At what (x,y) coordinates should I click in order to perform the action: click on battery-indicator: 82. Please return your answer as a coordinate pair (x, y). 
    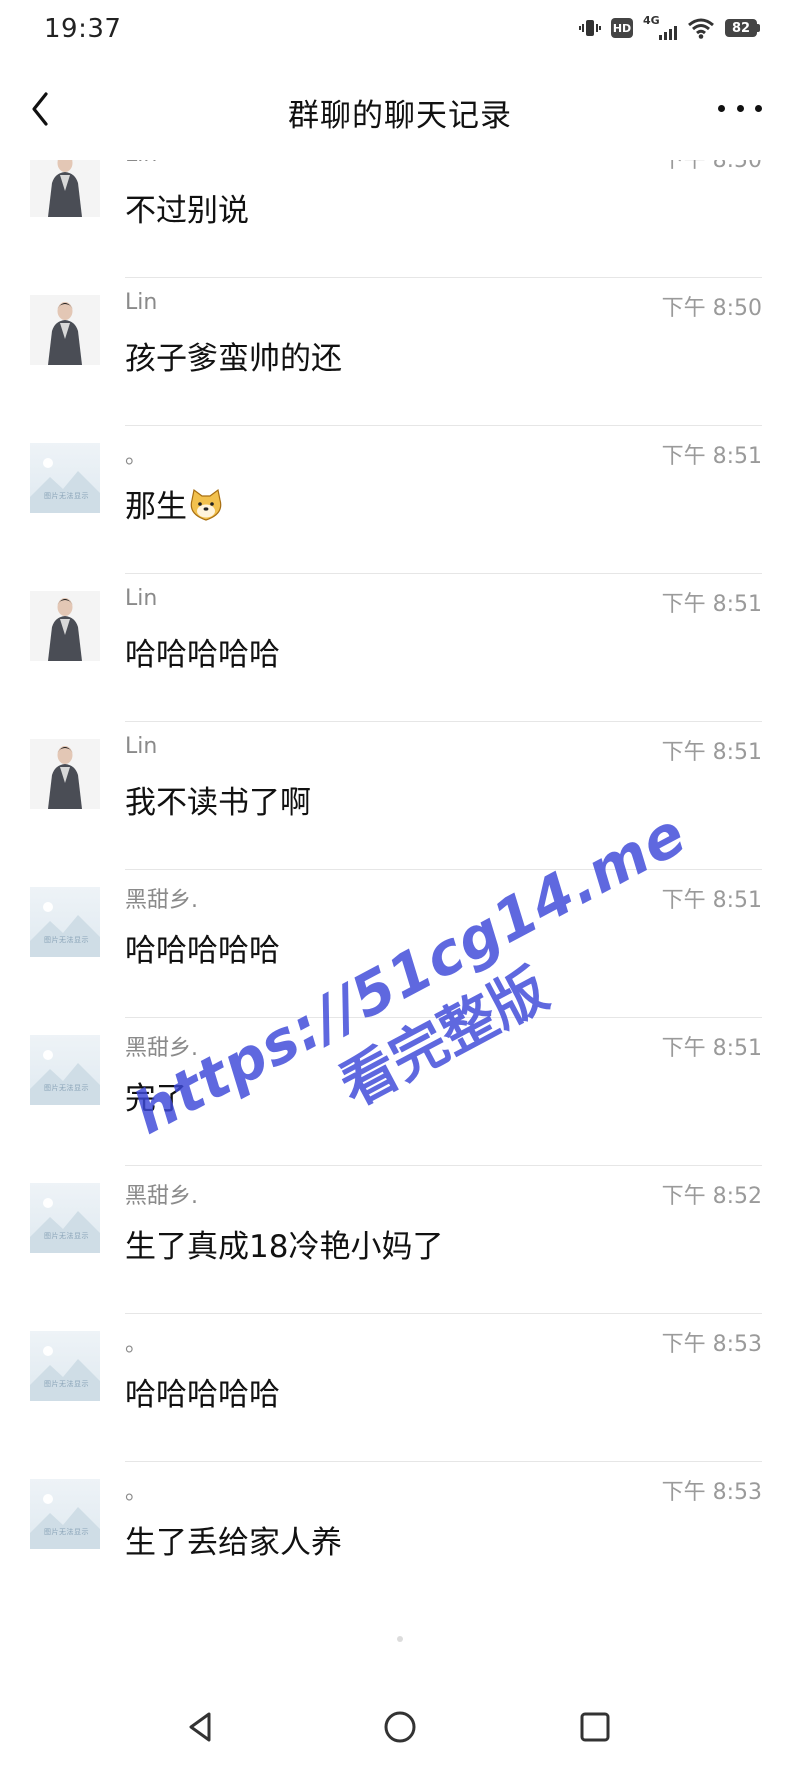
    Looking at the image, I should click on (742, 28).